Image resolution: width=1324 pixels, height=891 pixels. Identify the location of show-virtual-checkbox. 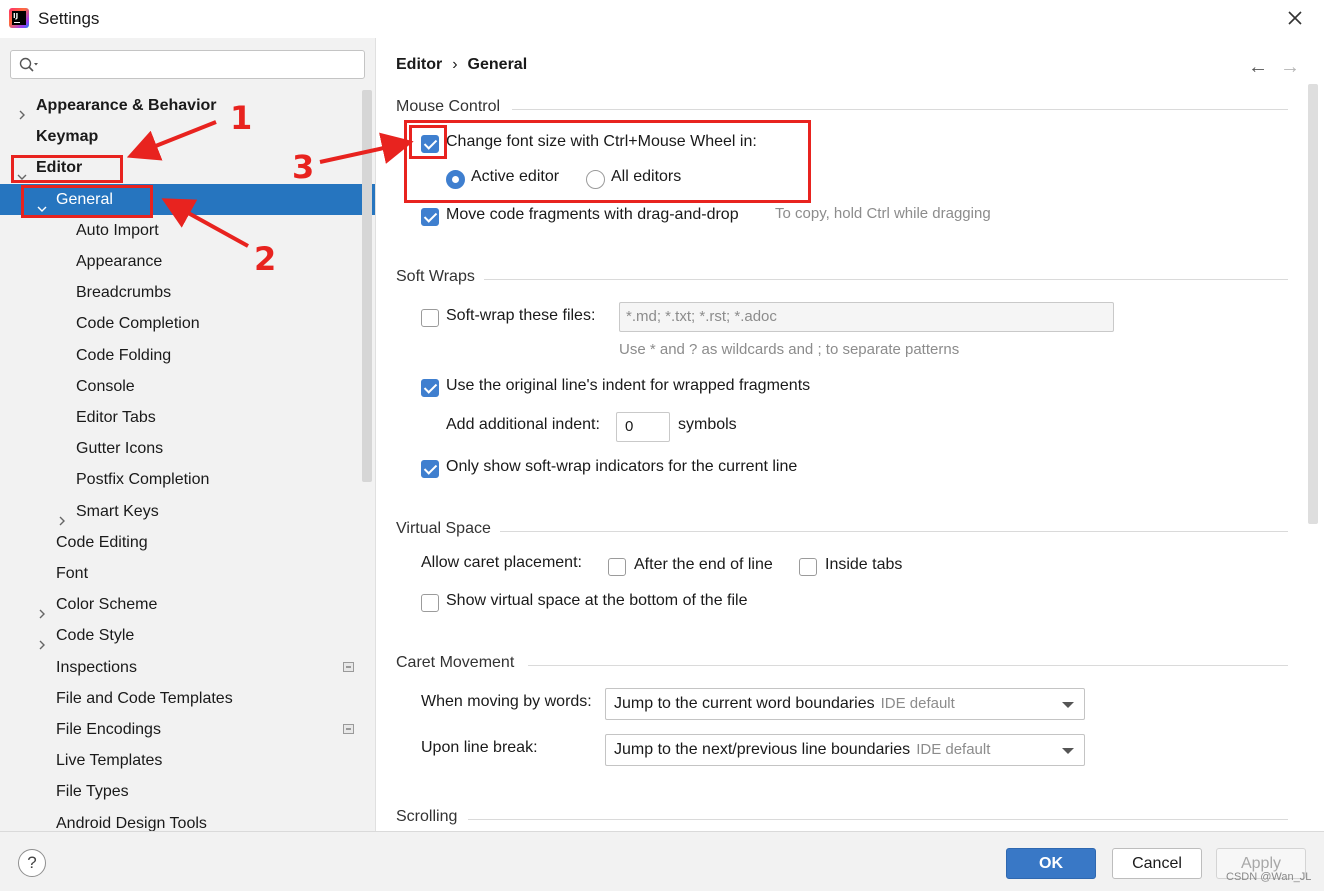
(430, 603).